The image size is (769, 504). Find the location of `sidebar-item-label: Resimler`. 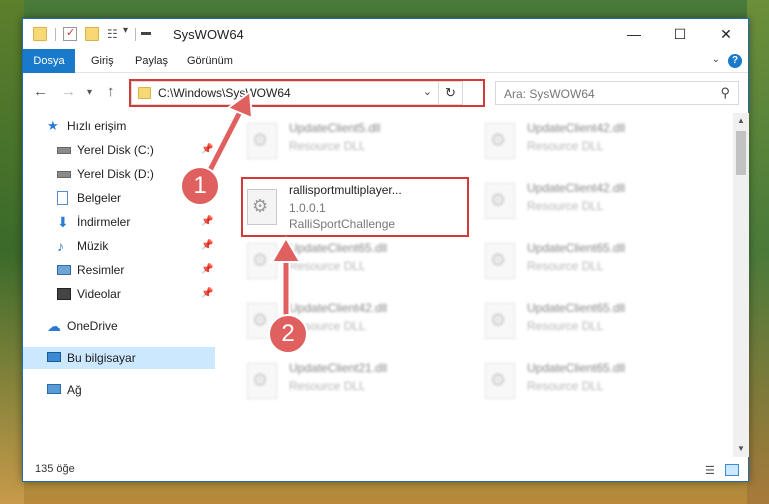

sidebar-item-label: Resimler is located at coordinates (101, 270).